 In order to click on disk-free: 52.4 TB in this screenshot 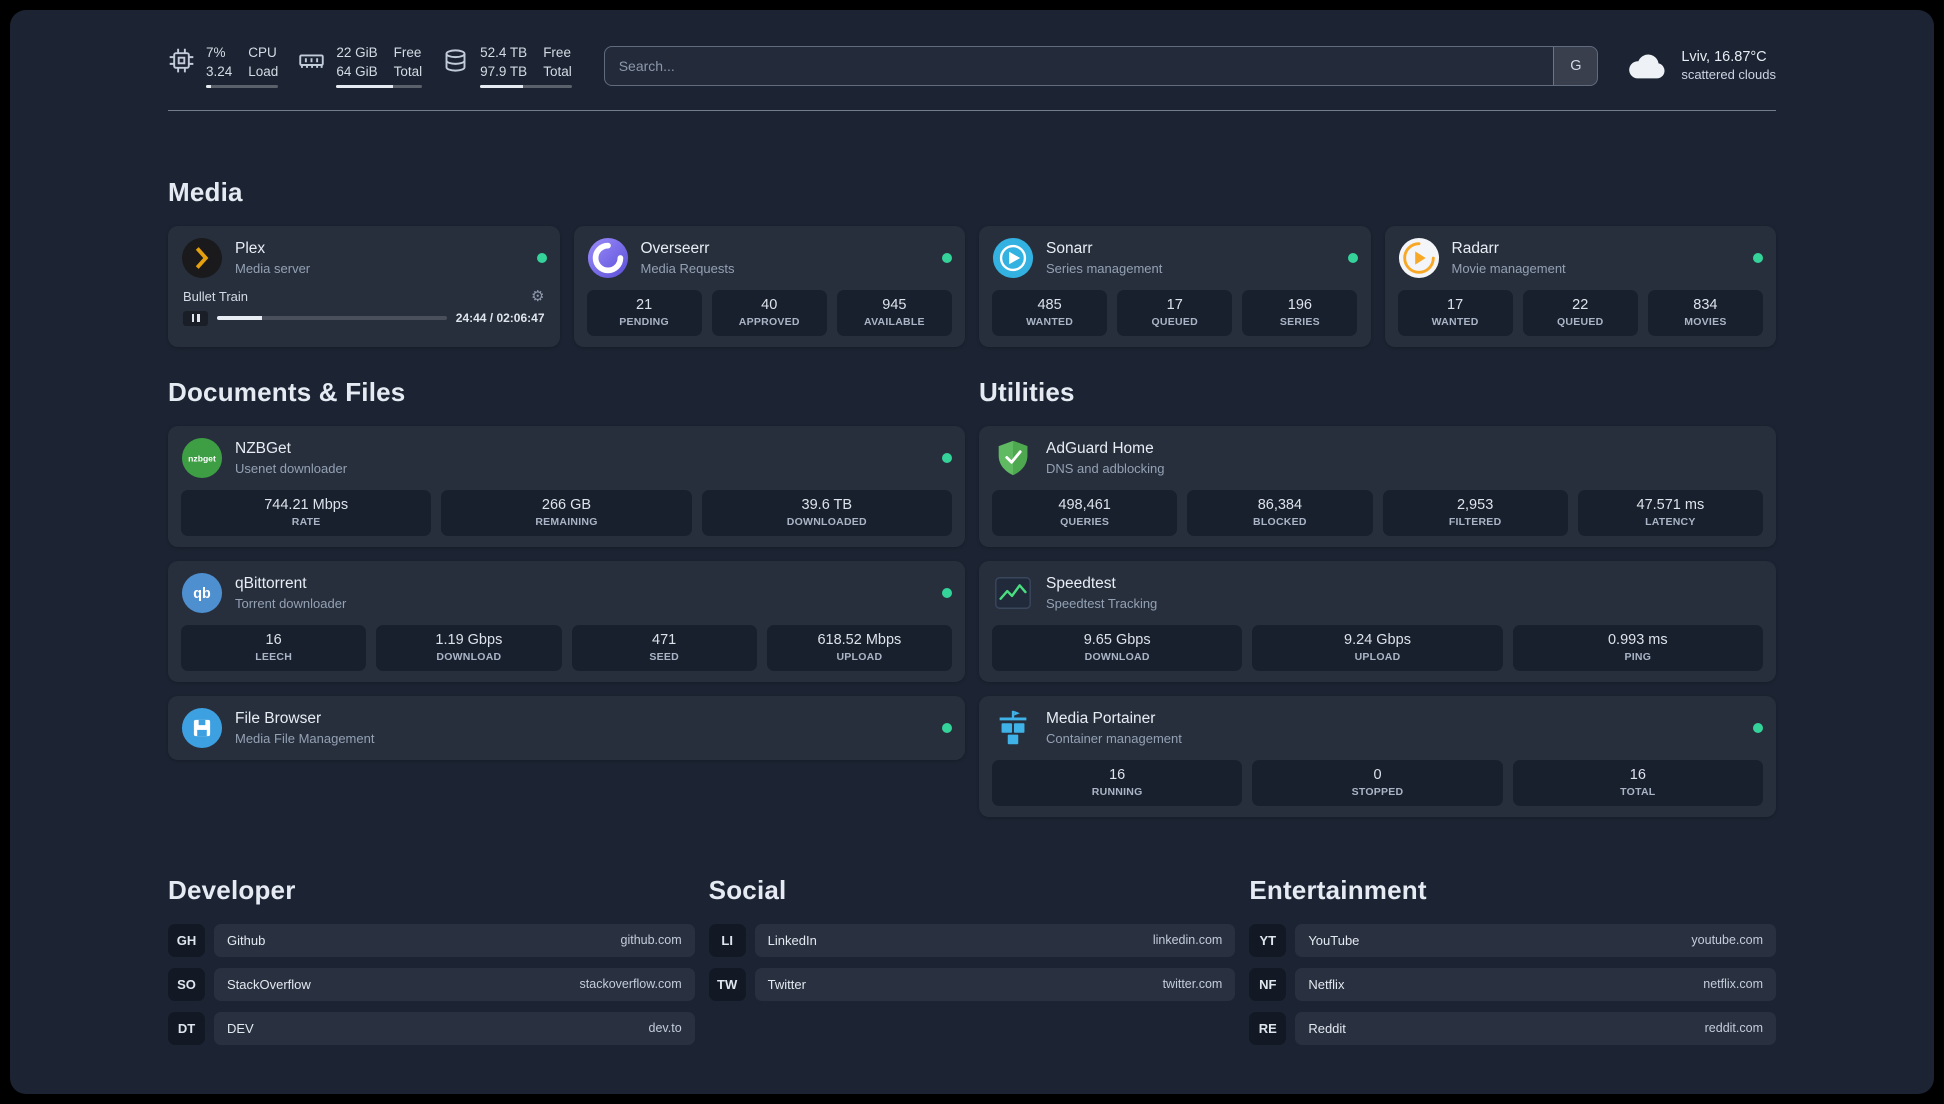, I will do `click(504, 52)`.